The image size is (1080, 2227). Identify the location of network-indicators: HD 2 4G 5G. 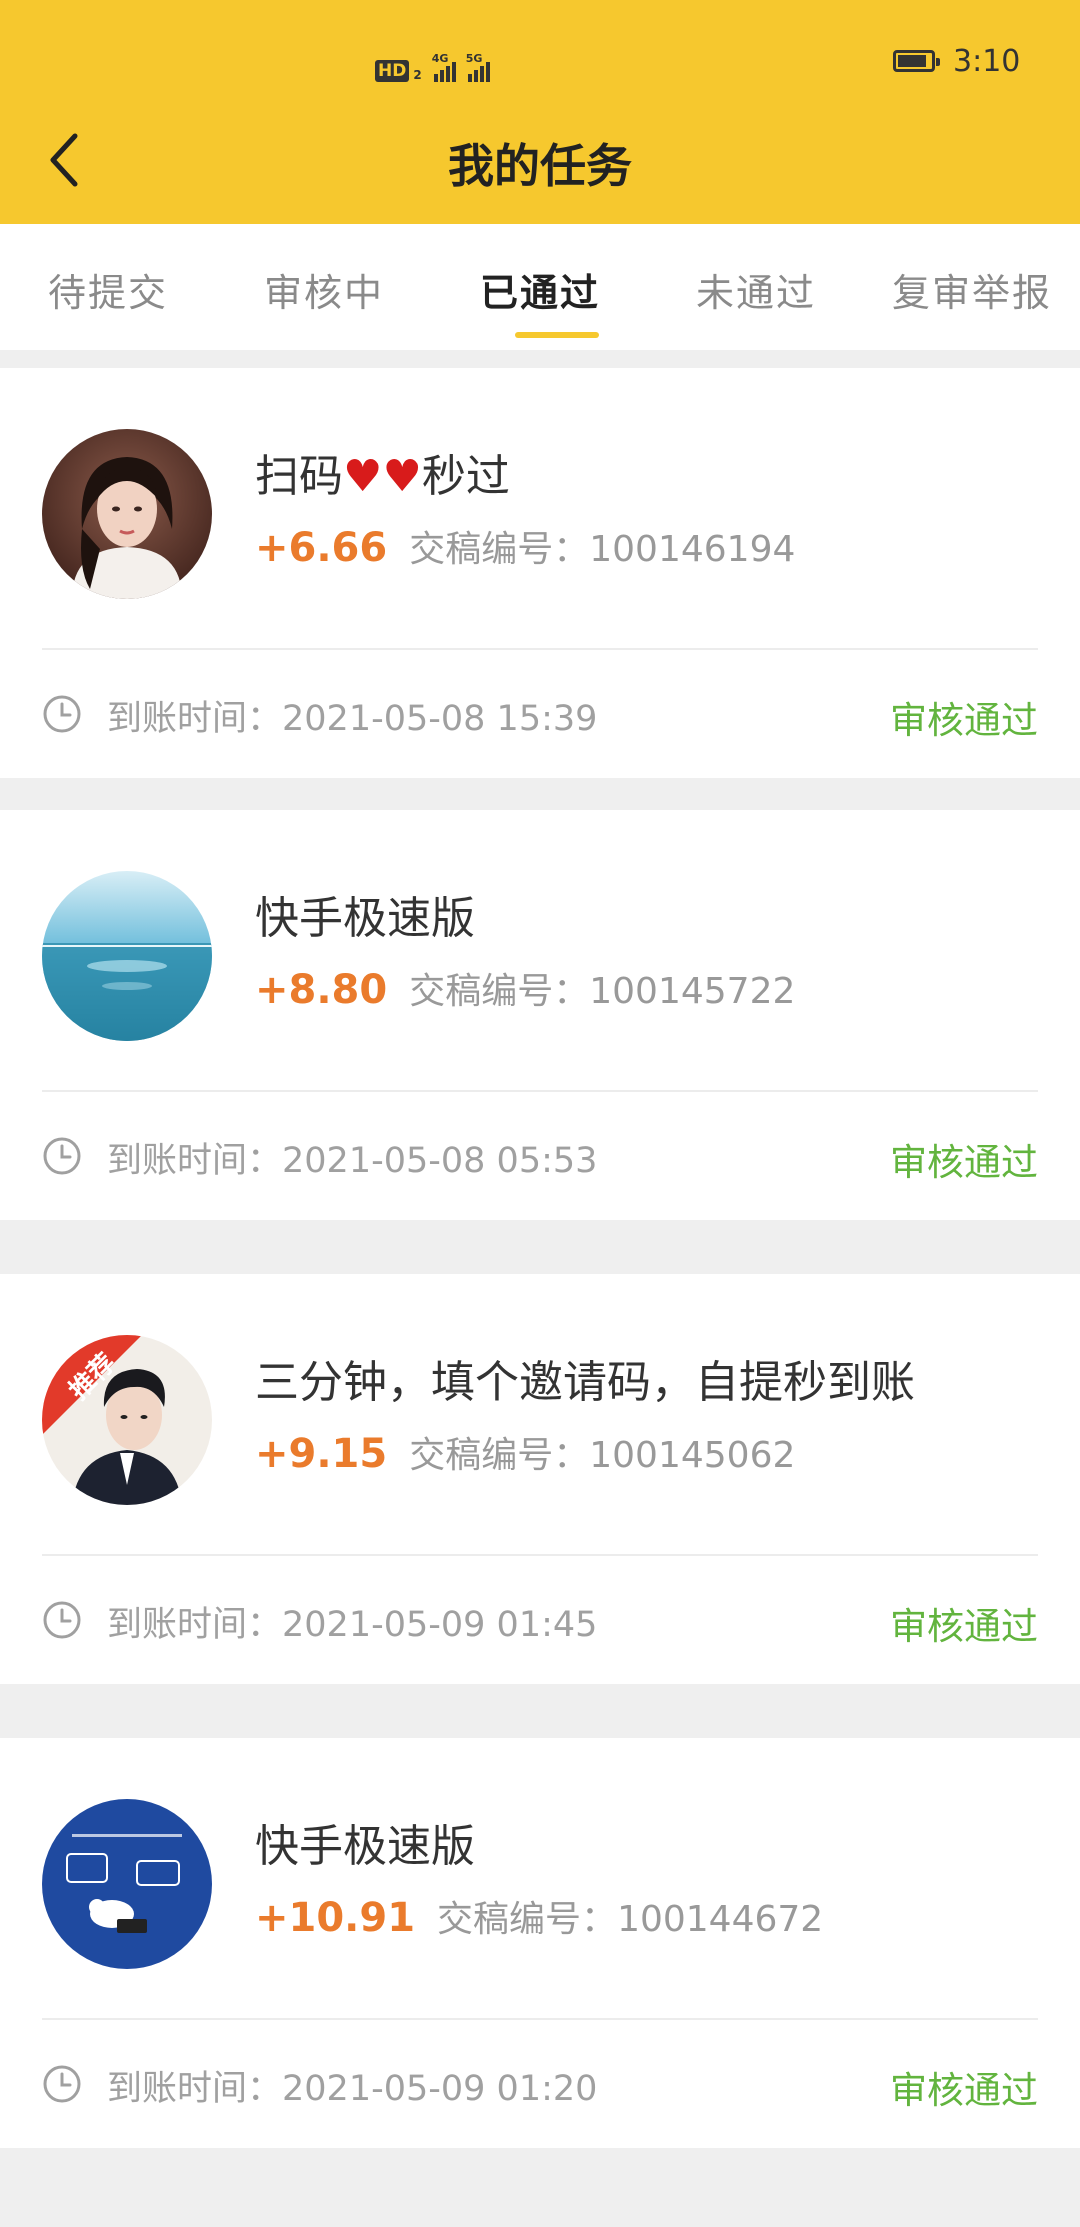
(432, 65).